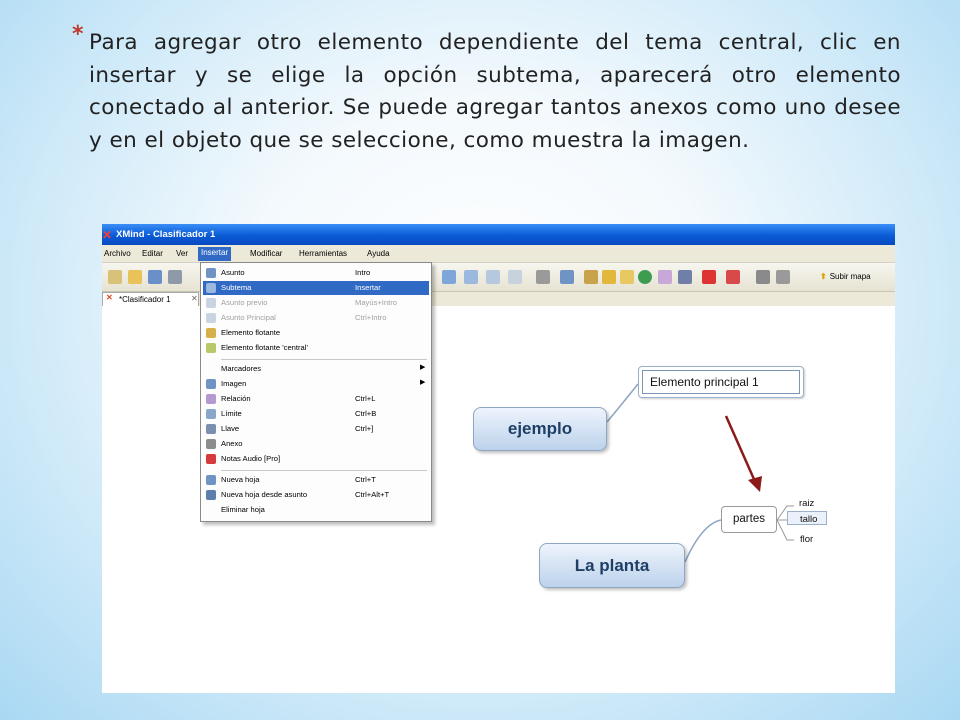 The height and width of the screenshot is (720, 960). What do you see at coordinates (211, 480) in the screenshot?
I see `new-sheet-icon` at bounding box center [211, 480].